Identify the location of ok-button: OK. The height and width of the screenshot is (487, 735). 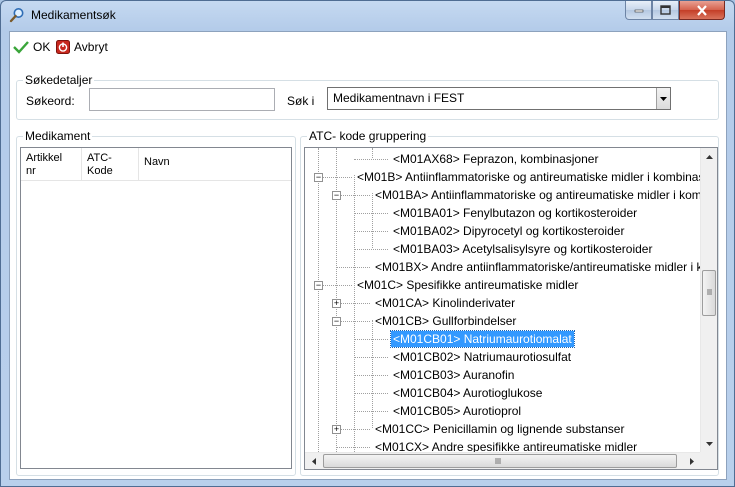
(31, 47).